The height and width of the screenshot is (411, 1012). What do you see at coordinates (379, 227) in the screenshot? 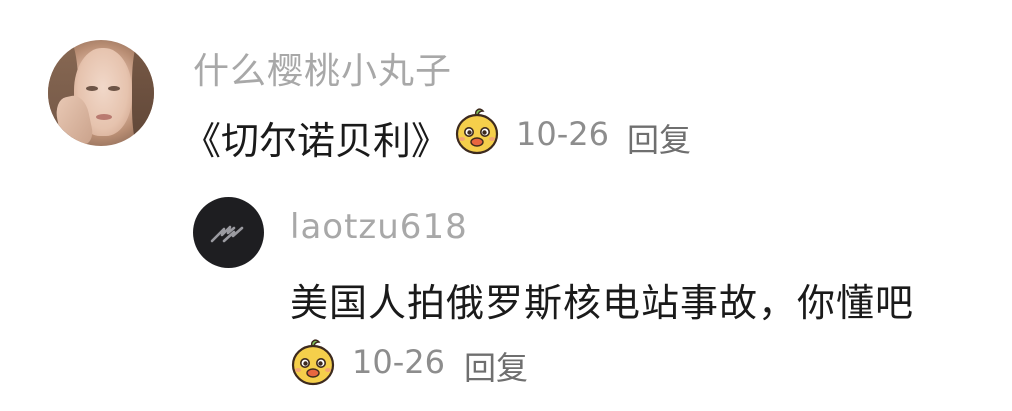
I see `reply-username: laotzu618` at bounding box center [379, 227].